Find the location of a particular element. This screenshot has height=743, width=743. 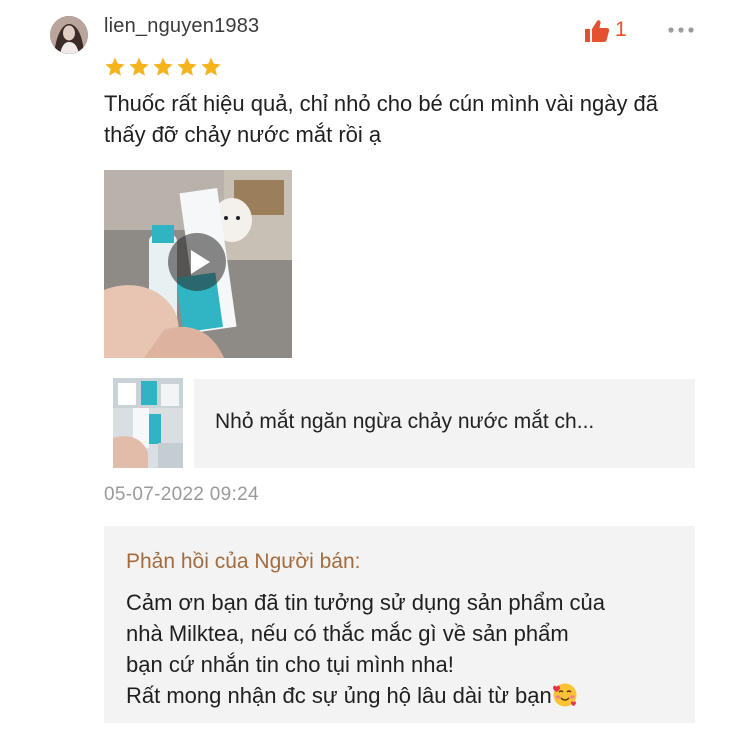

product-thumbnail is located at coordinates (148, 423).